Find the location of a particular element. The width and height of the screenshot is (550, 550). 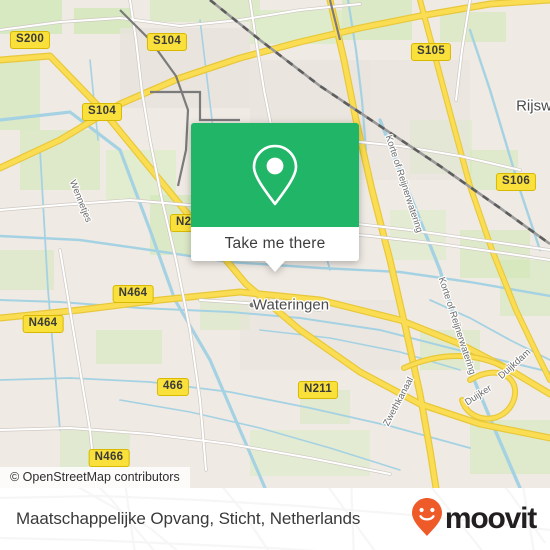

road-shield: N211 is located at coordinates (318, 390).